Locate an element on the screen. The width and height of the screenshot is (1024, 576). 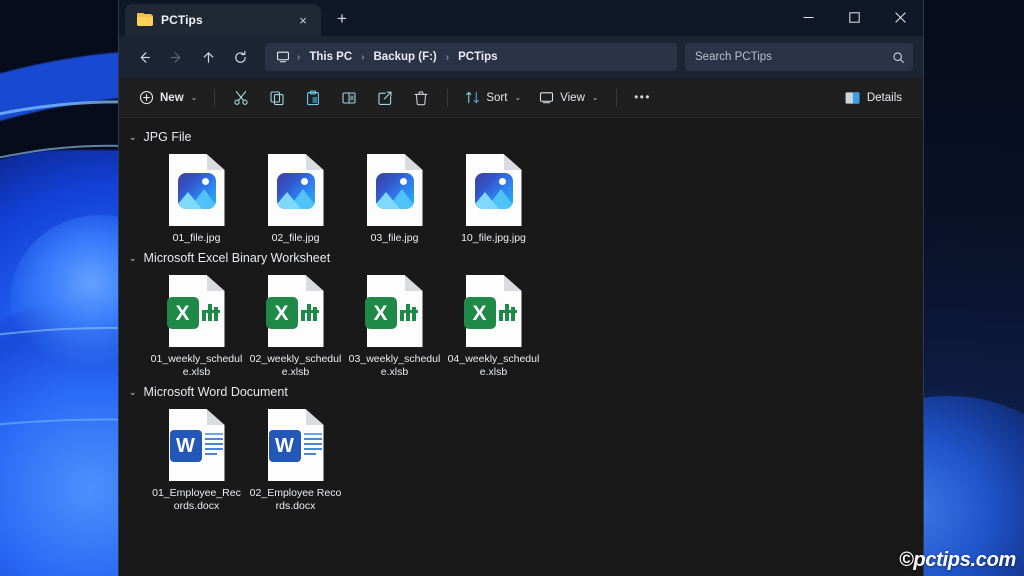
back-button is located at coordinates (144, 57).